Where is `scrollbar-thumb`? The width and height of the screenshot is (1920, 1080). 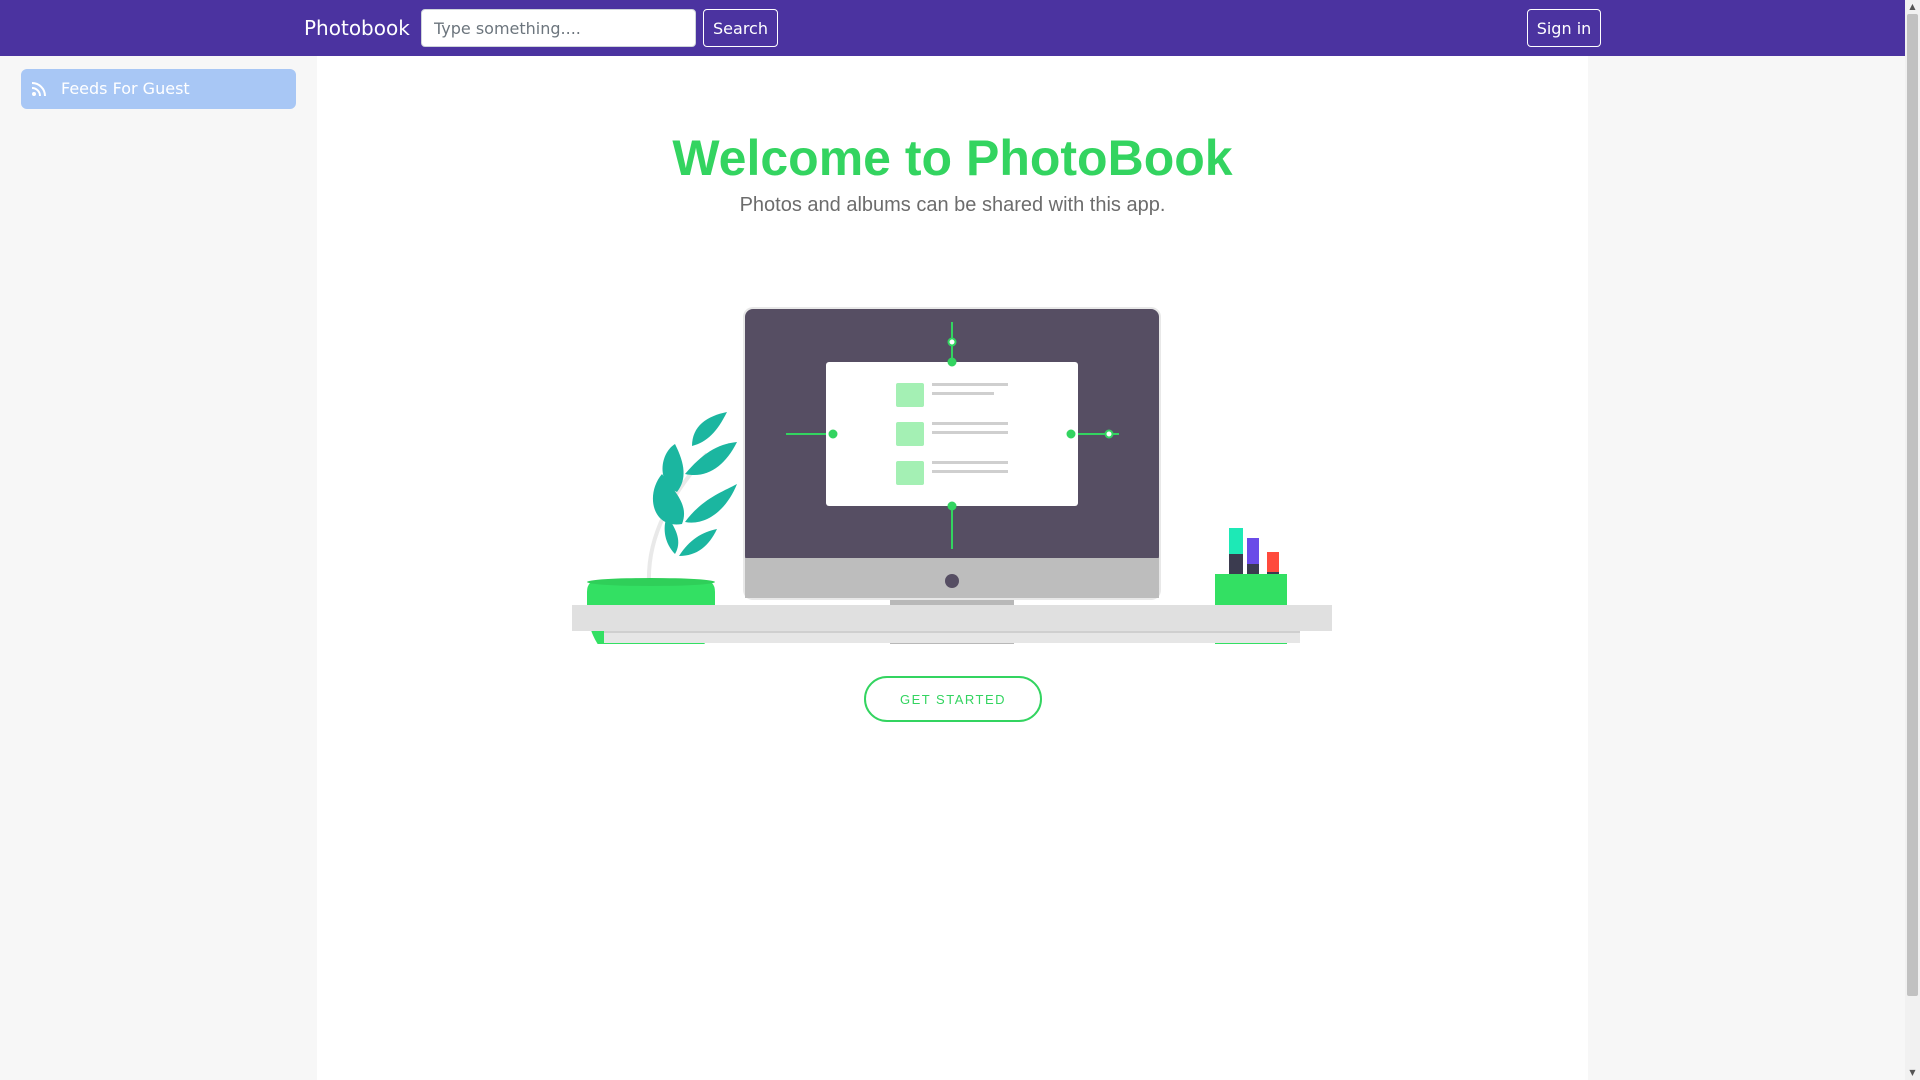 scrollbar-thumb is located at coordinates (1912, 505).